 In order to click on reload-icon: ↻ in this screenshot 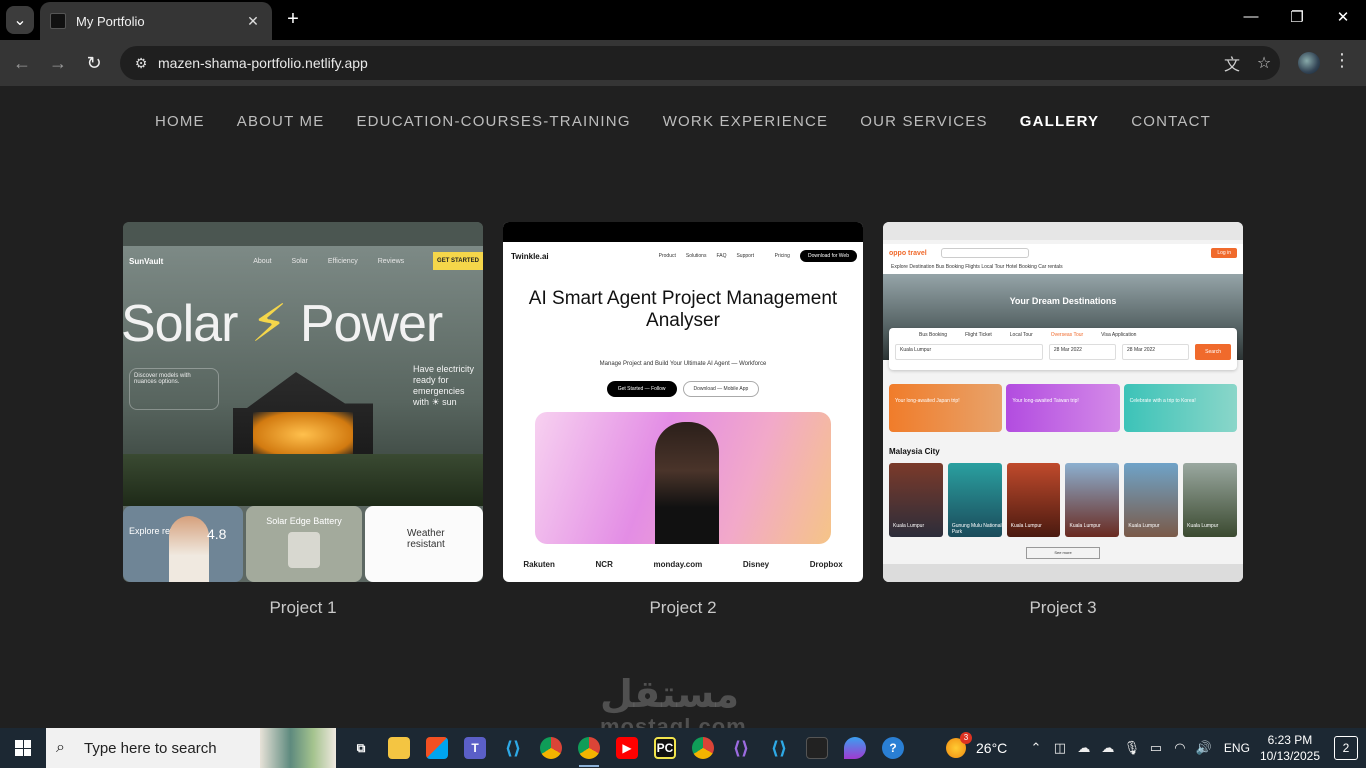, I will do `click(94, 63)`.